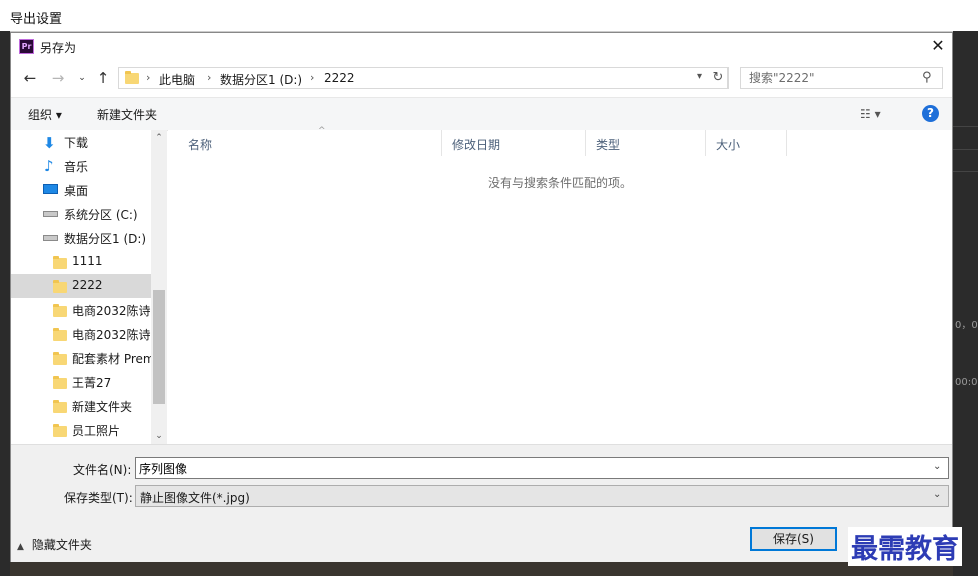 Image resolution: width=978 pixels, height=576 pixels. I want to click on nav-item-label: 桌面, so click(76, 191).